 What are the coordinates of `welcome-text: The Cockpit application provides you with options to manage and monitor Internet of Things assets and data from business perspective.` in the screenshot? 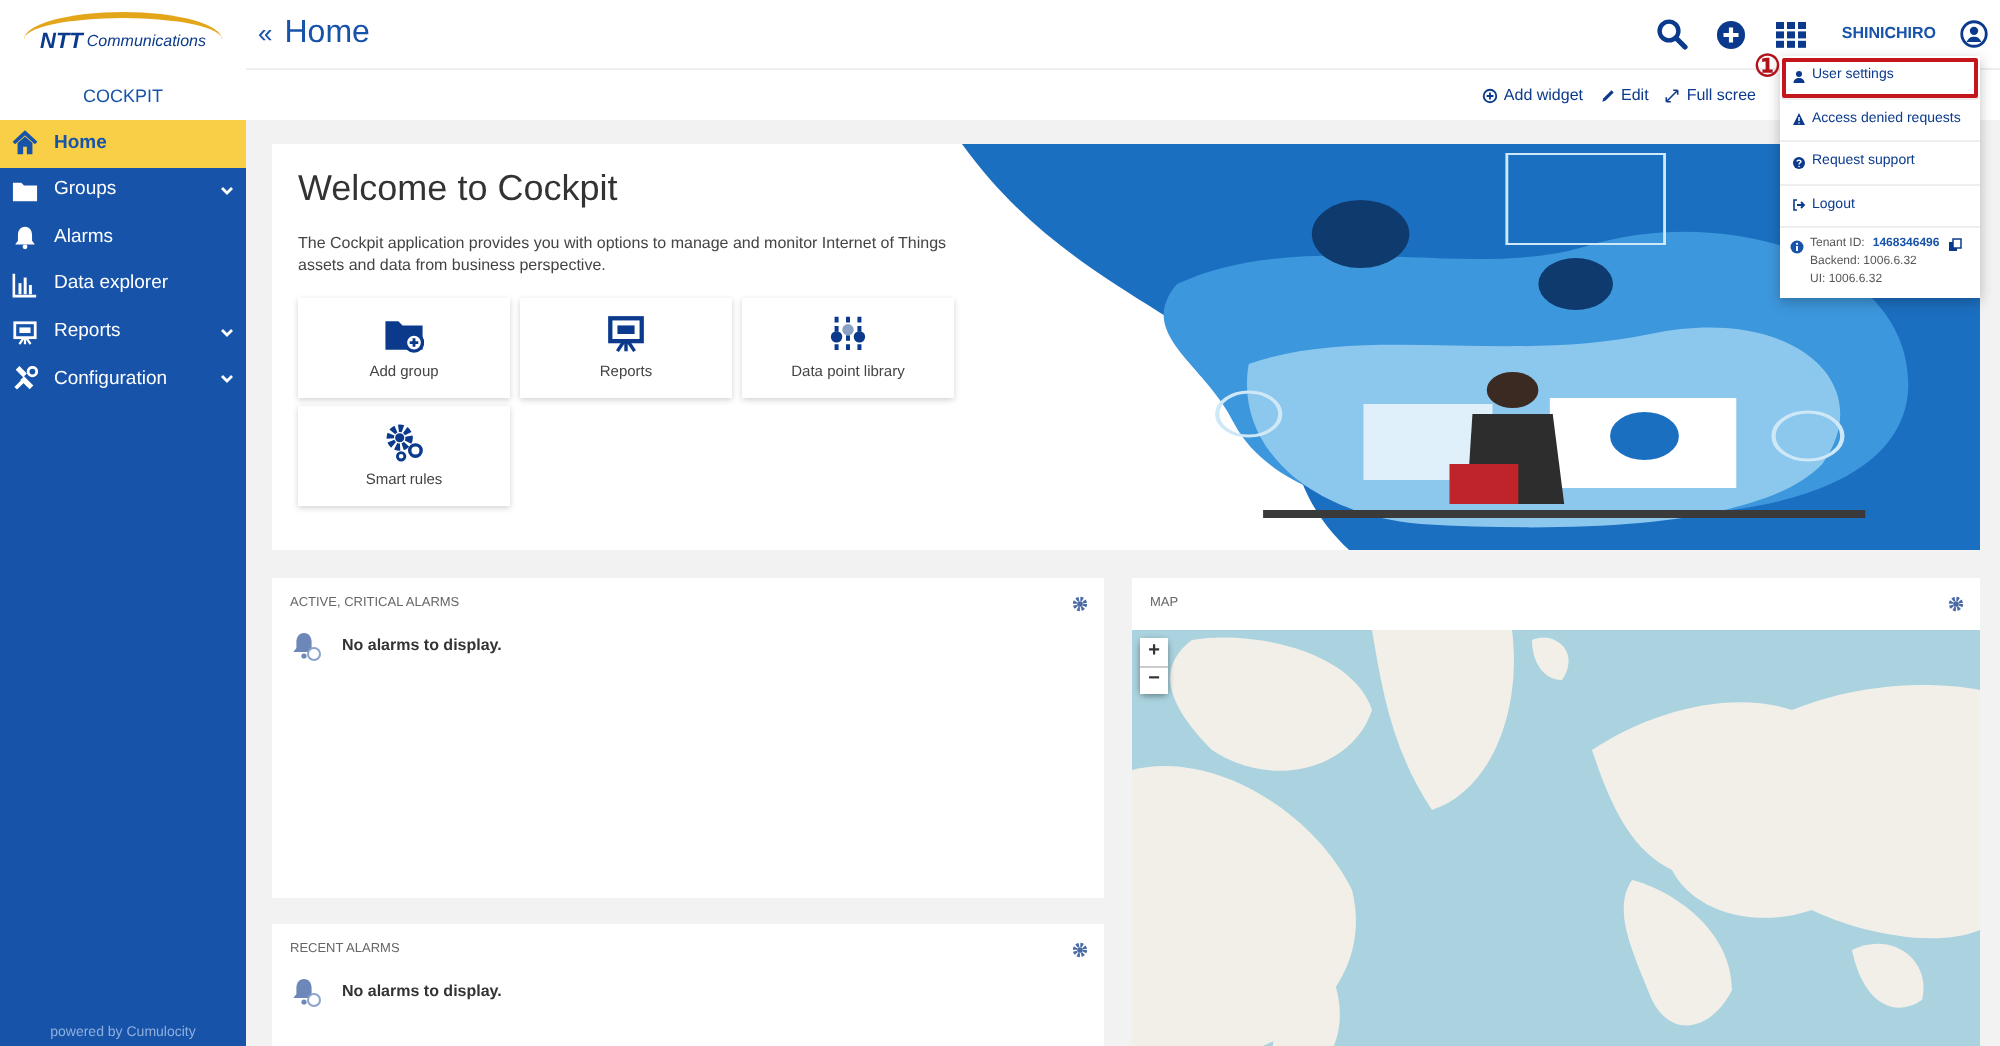 It's located at (623, 254).